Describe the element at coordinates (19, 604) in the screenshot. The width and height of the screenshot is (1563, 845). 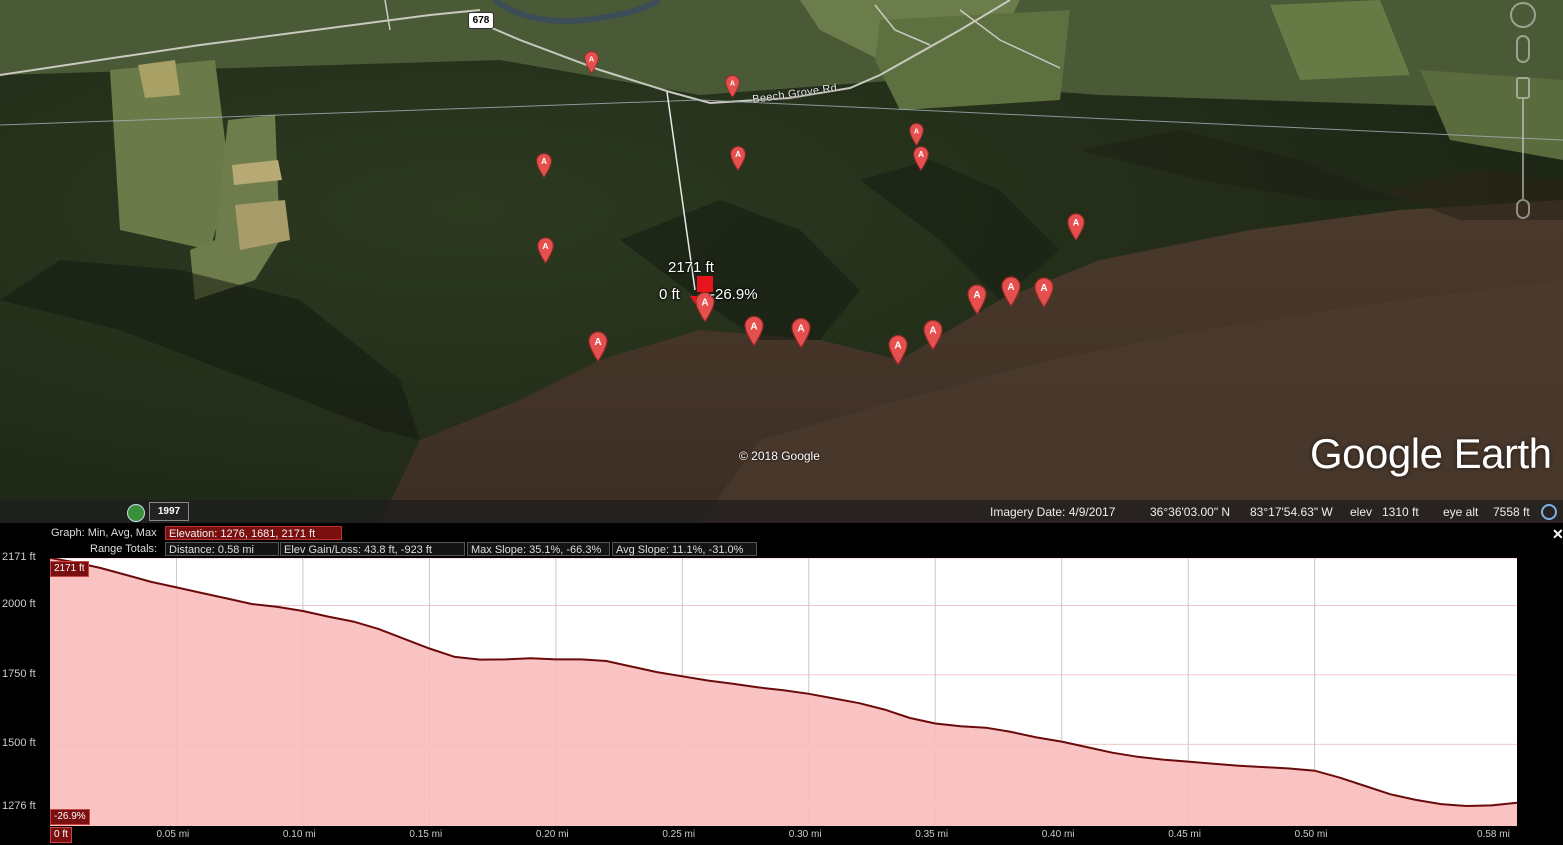
I see `y-tick-label: 2000 ft` at that location.